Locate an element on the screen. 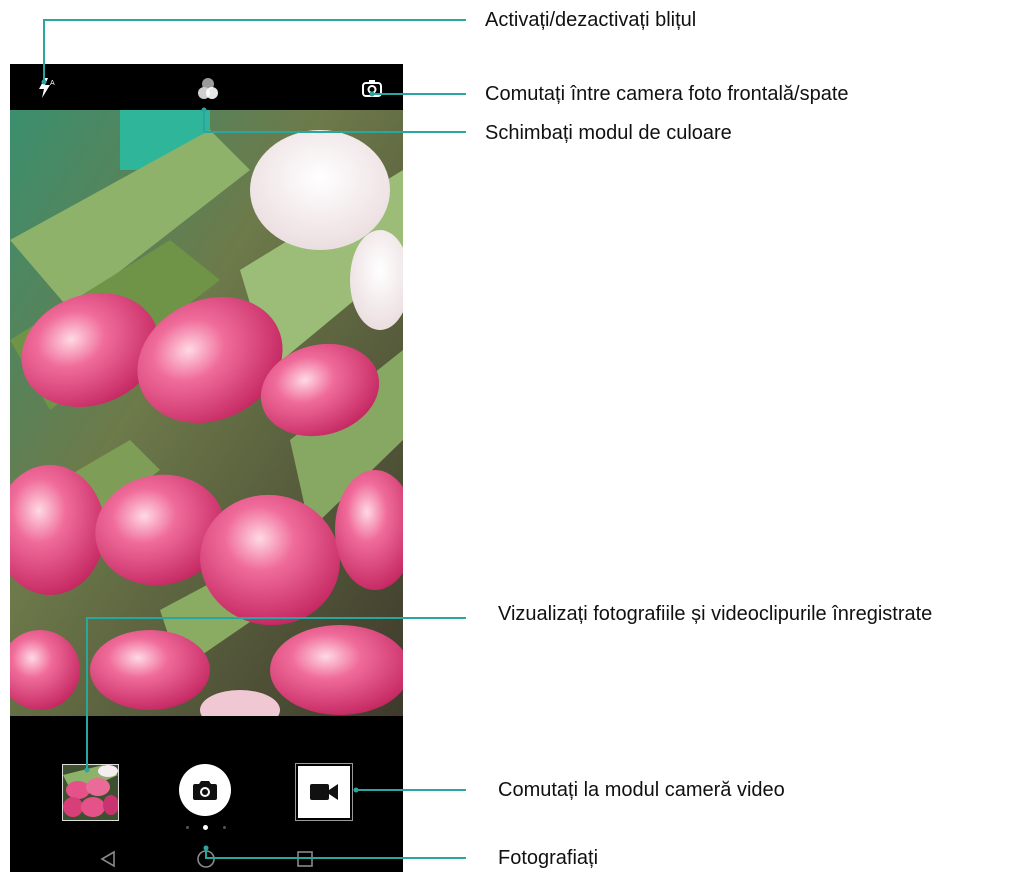  camera-icon is located at coordinates (205, 790).